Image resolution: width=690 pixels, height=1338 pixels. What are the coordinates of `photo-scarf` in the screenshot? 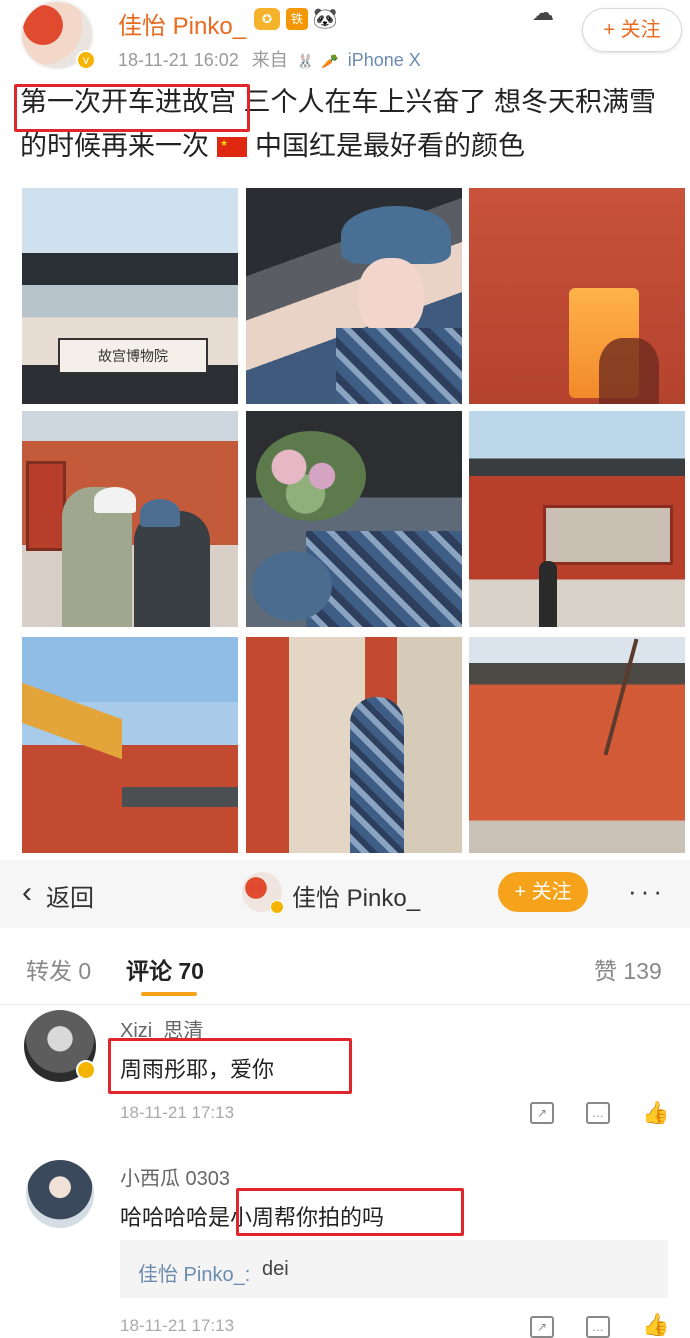 It's located at (399, 366).